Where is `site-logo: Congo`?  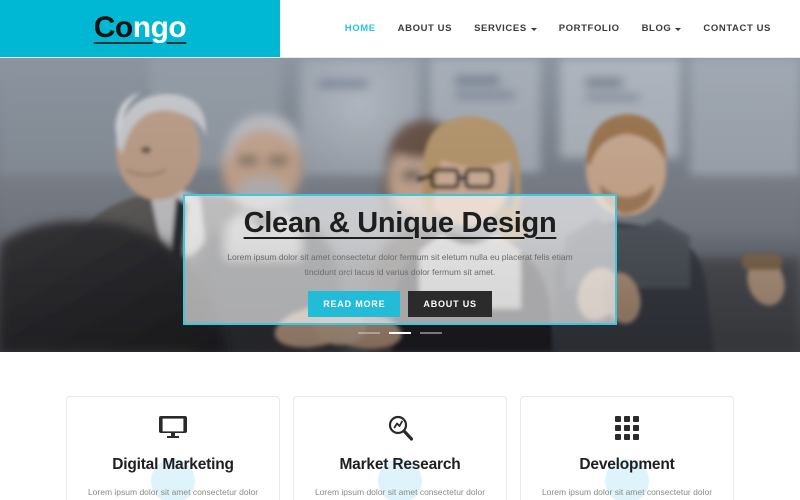 site-logo: Congo is located at coordinates (140, 27).